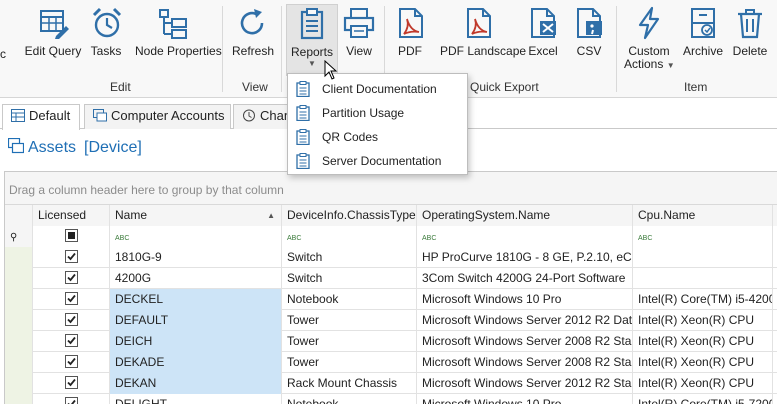 This screenshot has height=404, width=777. Describe the element at coordinates (303, 113) in the screenshot. I see `clipboard-icon` at that location.